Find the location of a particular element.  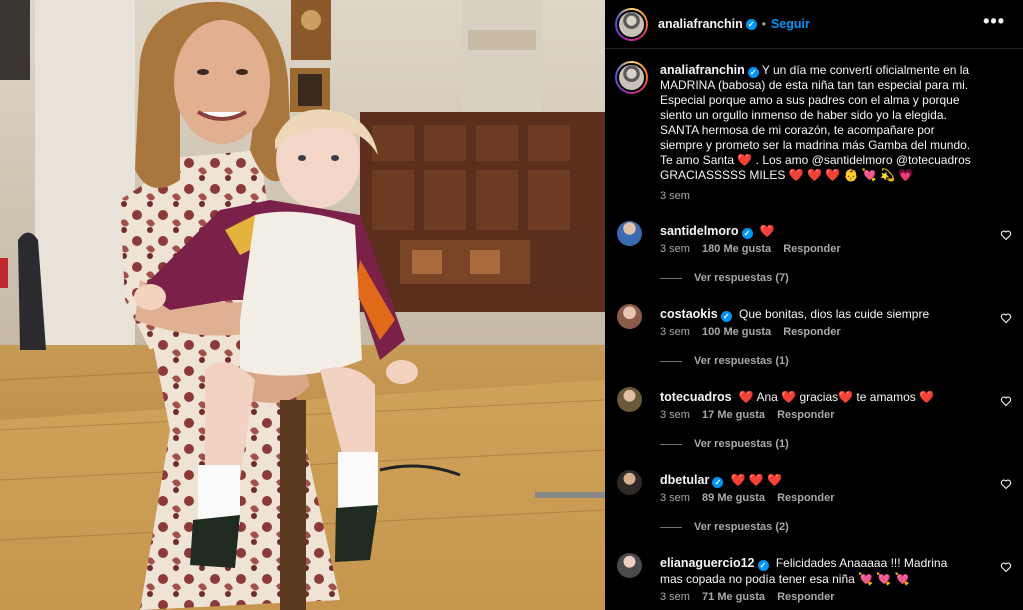

comment-text: ❤️ ❤️ ❤️ is located at coordinates (756, 480).